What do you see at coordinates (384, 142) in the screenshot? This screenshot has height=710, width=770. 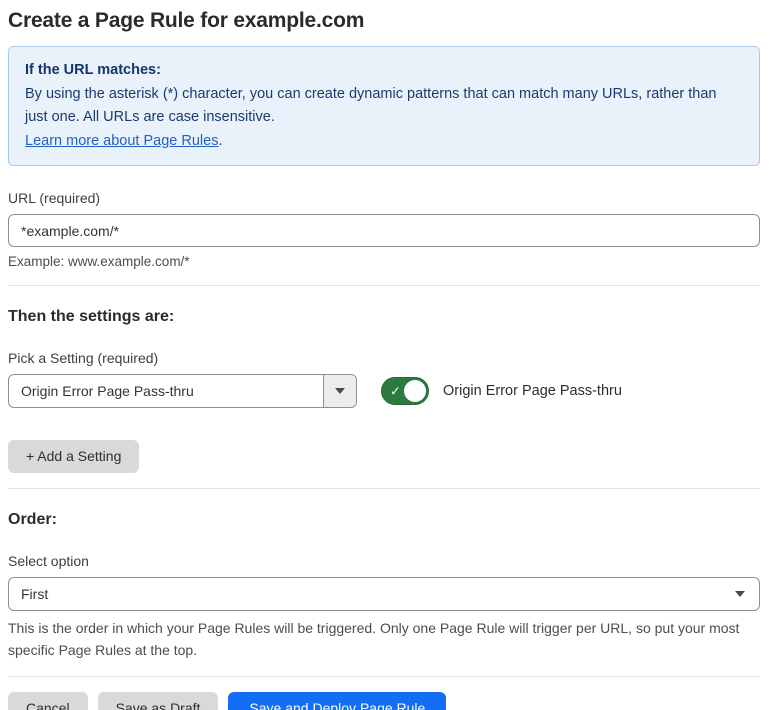 I see `info-box-link-line: Learn more about Page Rules.` at bounding box center [384, 142].